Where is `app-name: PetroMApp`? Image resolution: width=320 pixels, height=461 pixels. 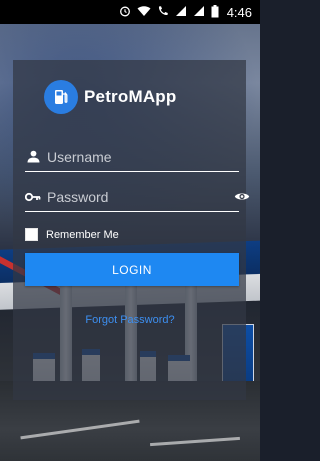 app-name: PetroMApp is located at coordinates (130, 96).